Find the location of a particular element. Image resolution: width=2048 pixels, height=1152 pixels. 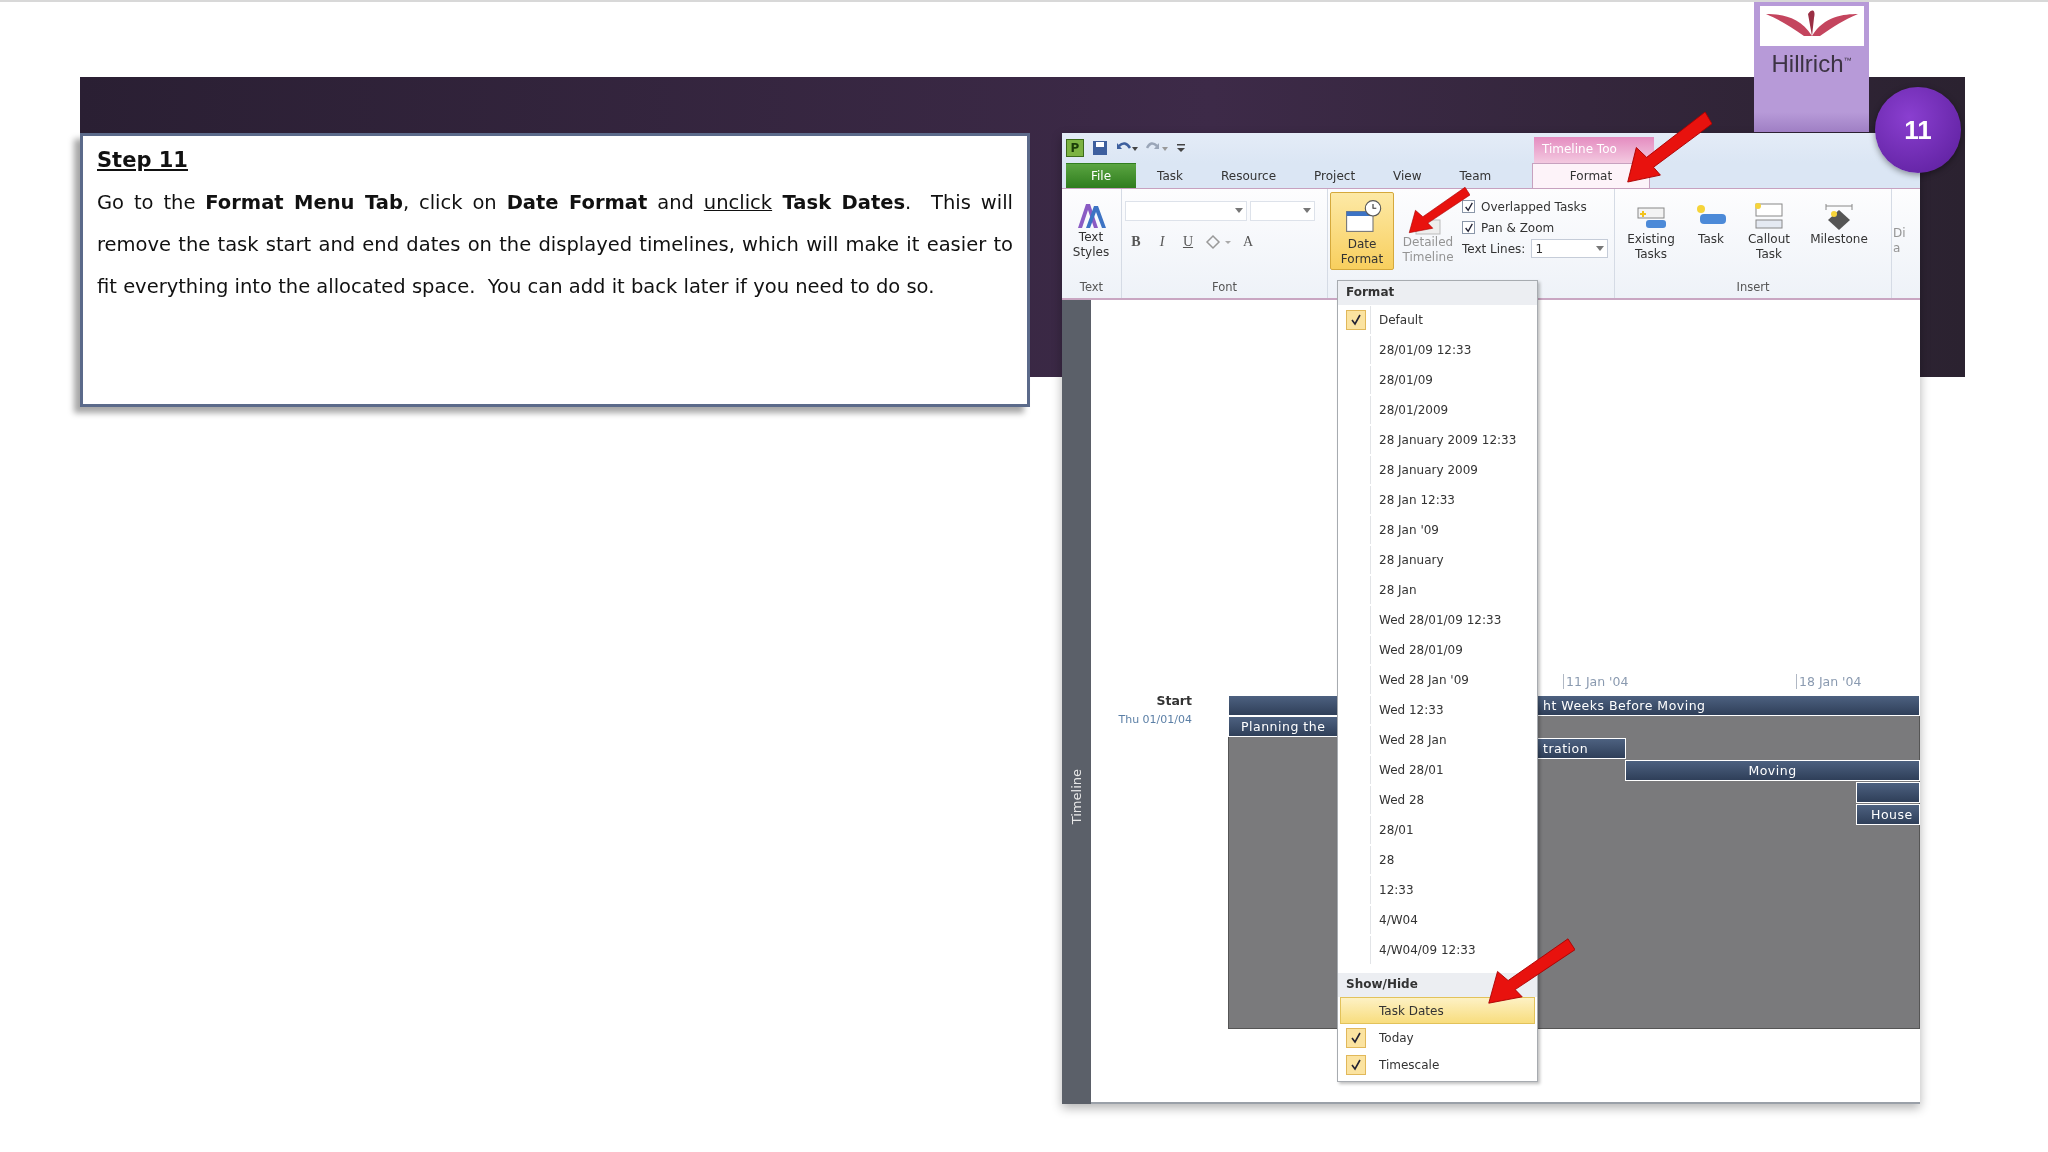

insert-button: Task is located at coordinates (1711, 223).